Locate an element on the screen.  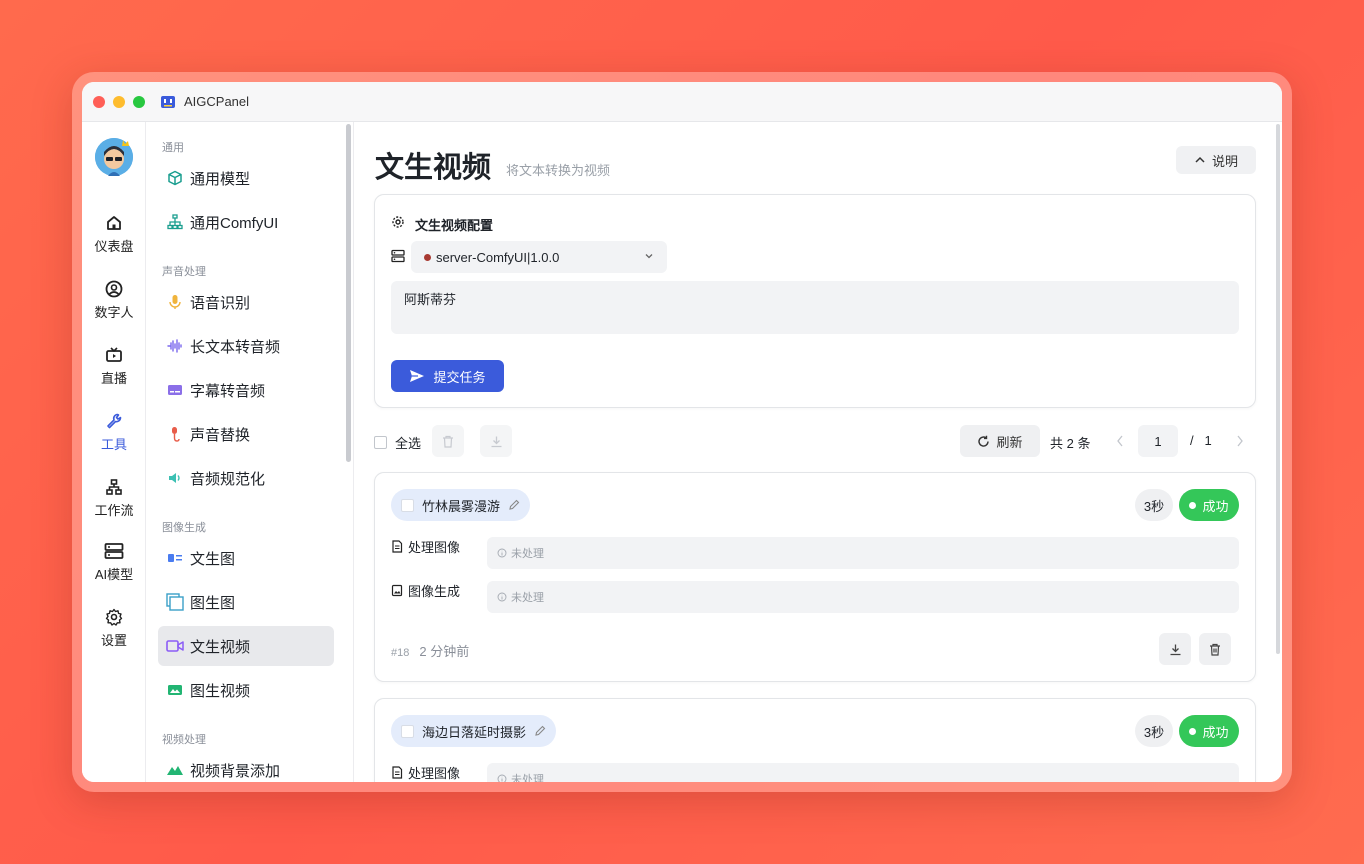
task-meta: #18 2 分钟前 is located at coordinates (430, 650).